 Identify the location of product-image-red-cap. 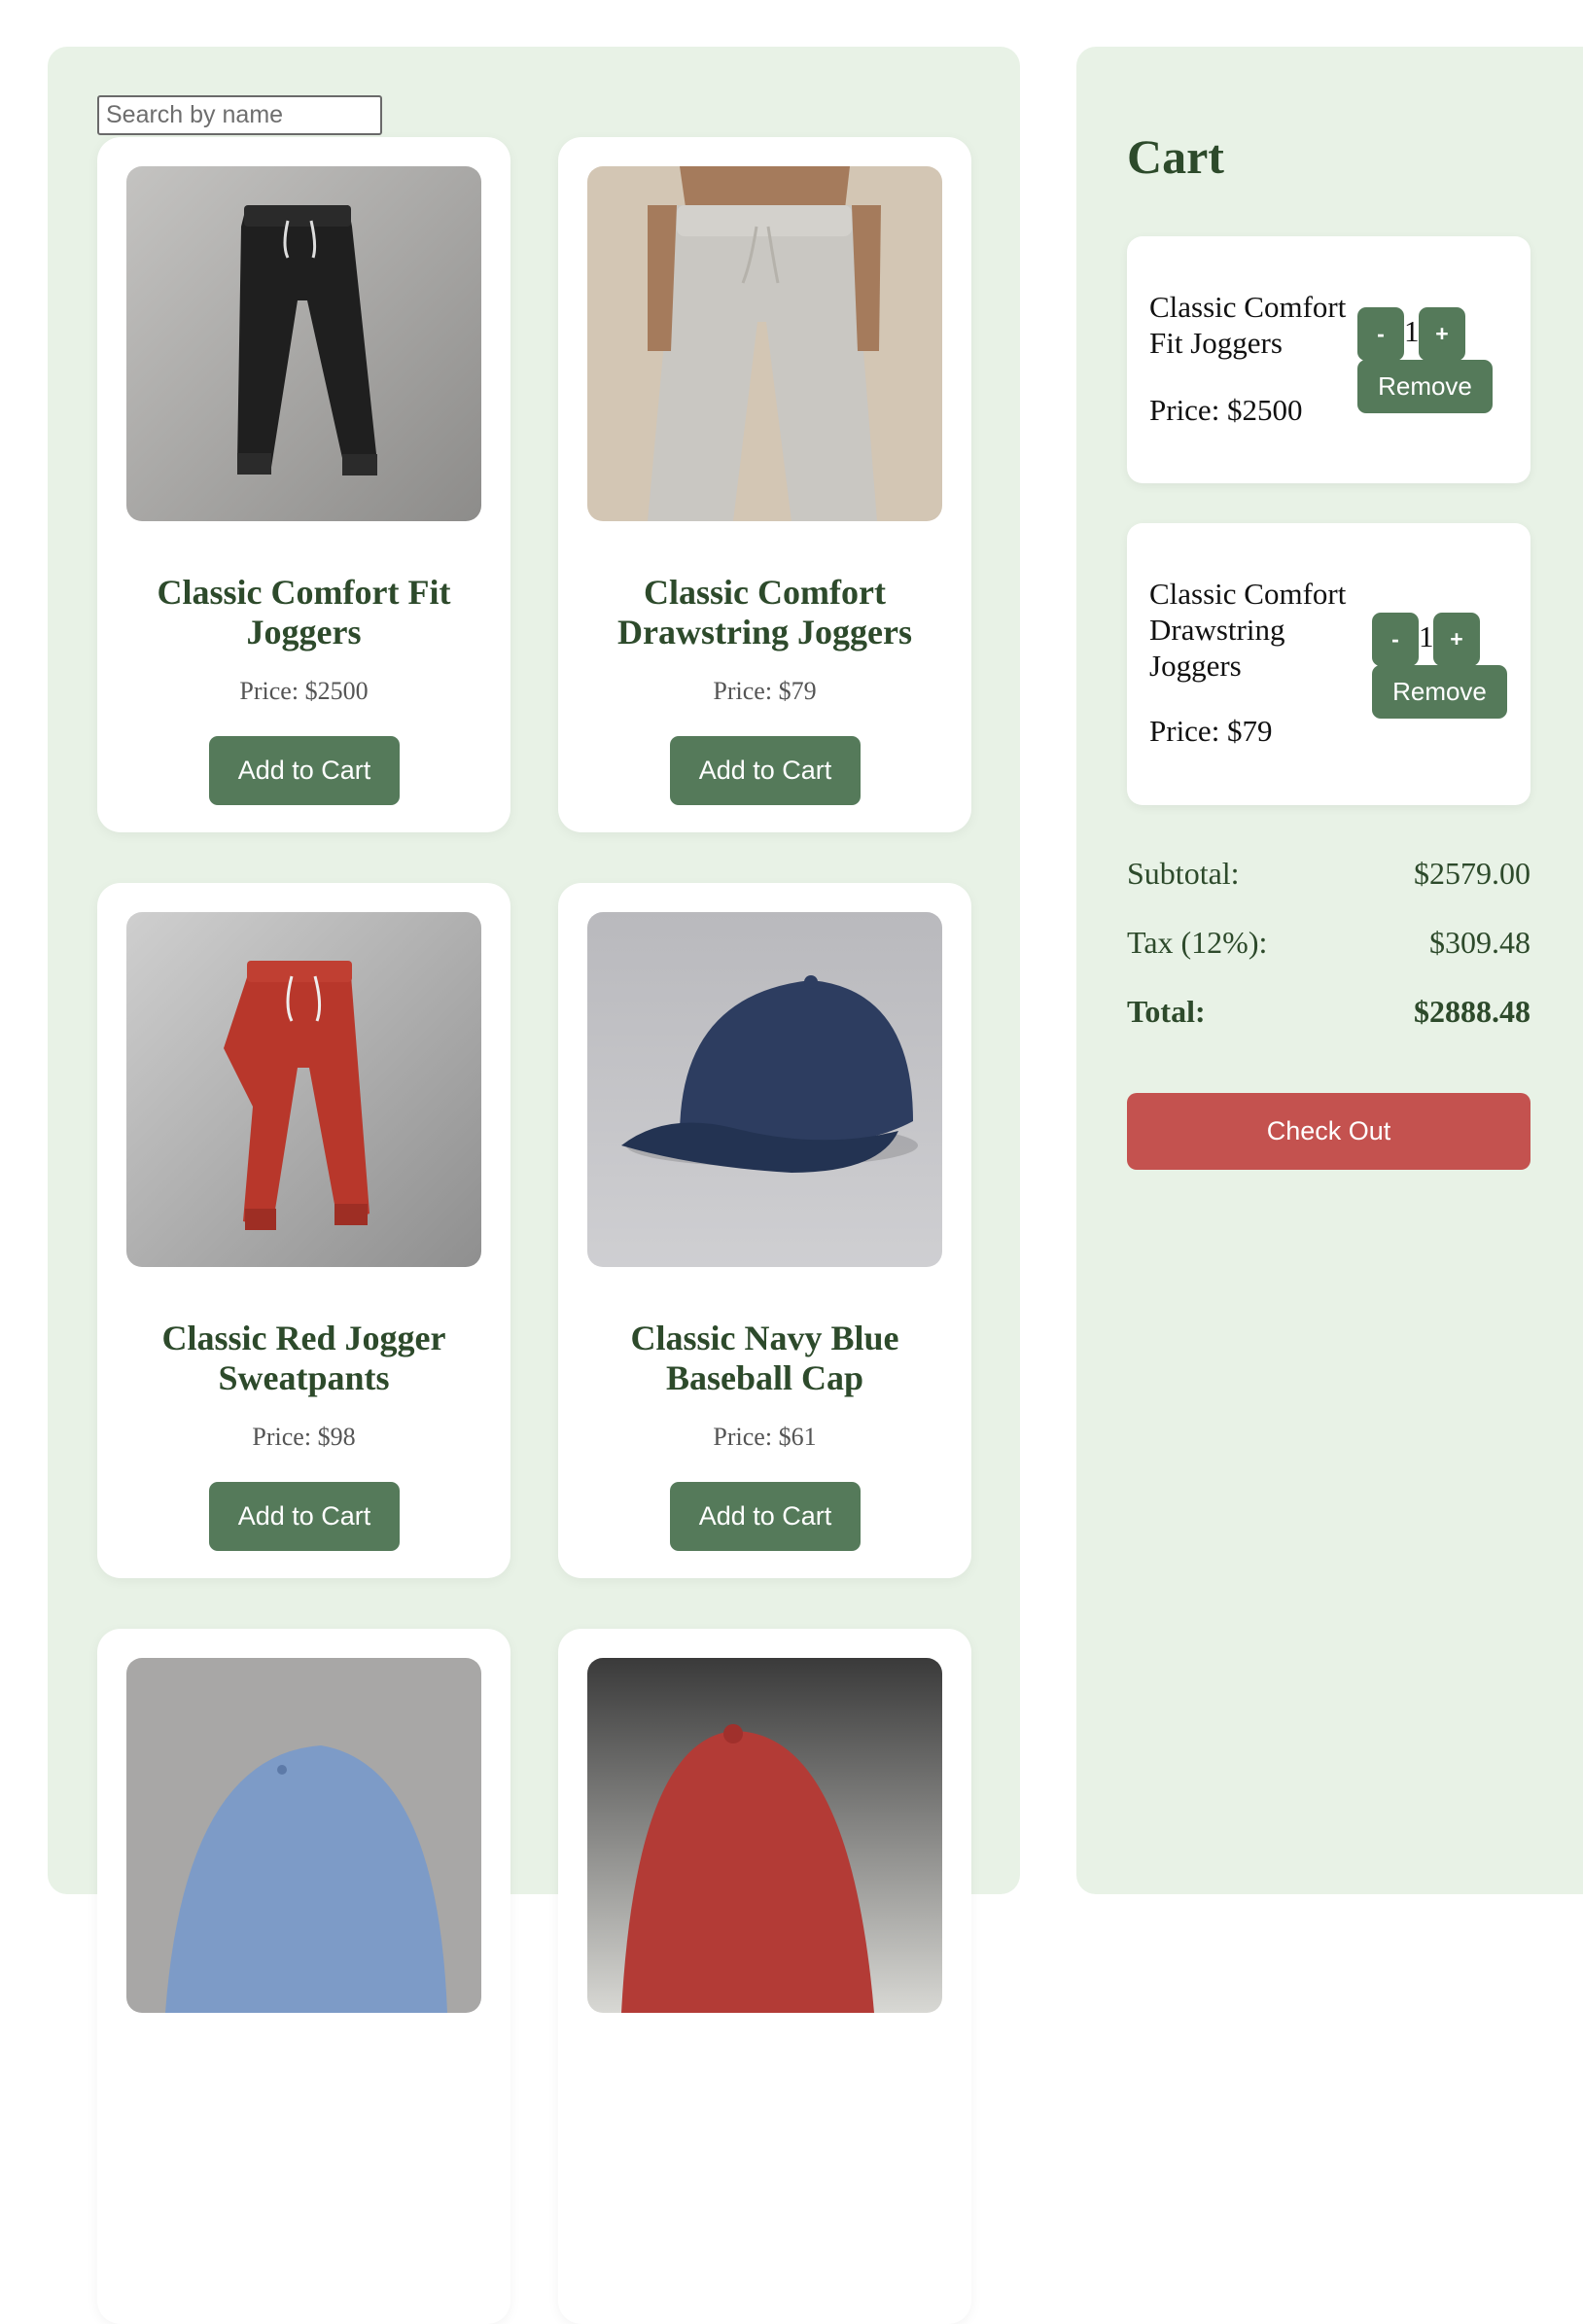
(764, 1836).